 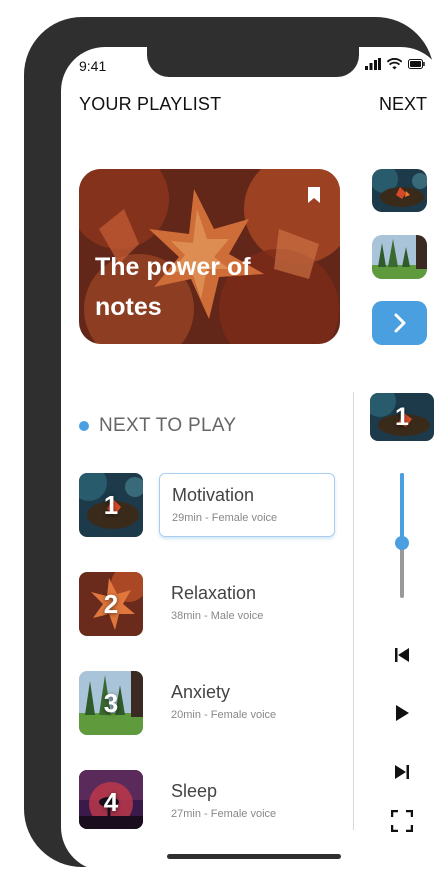 I want to click on fullscreen-button, so click(x=402, y=821).